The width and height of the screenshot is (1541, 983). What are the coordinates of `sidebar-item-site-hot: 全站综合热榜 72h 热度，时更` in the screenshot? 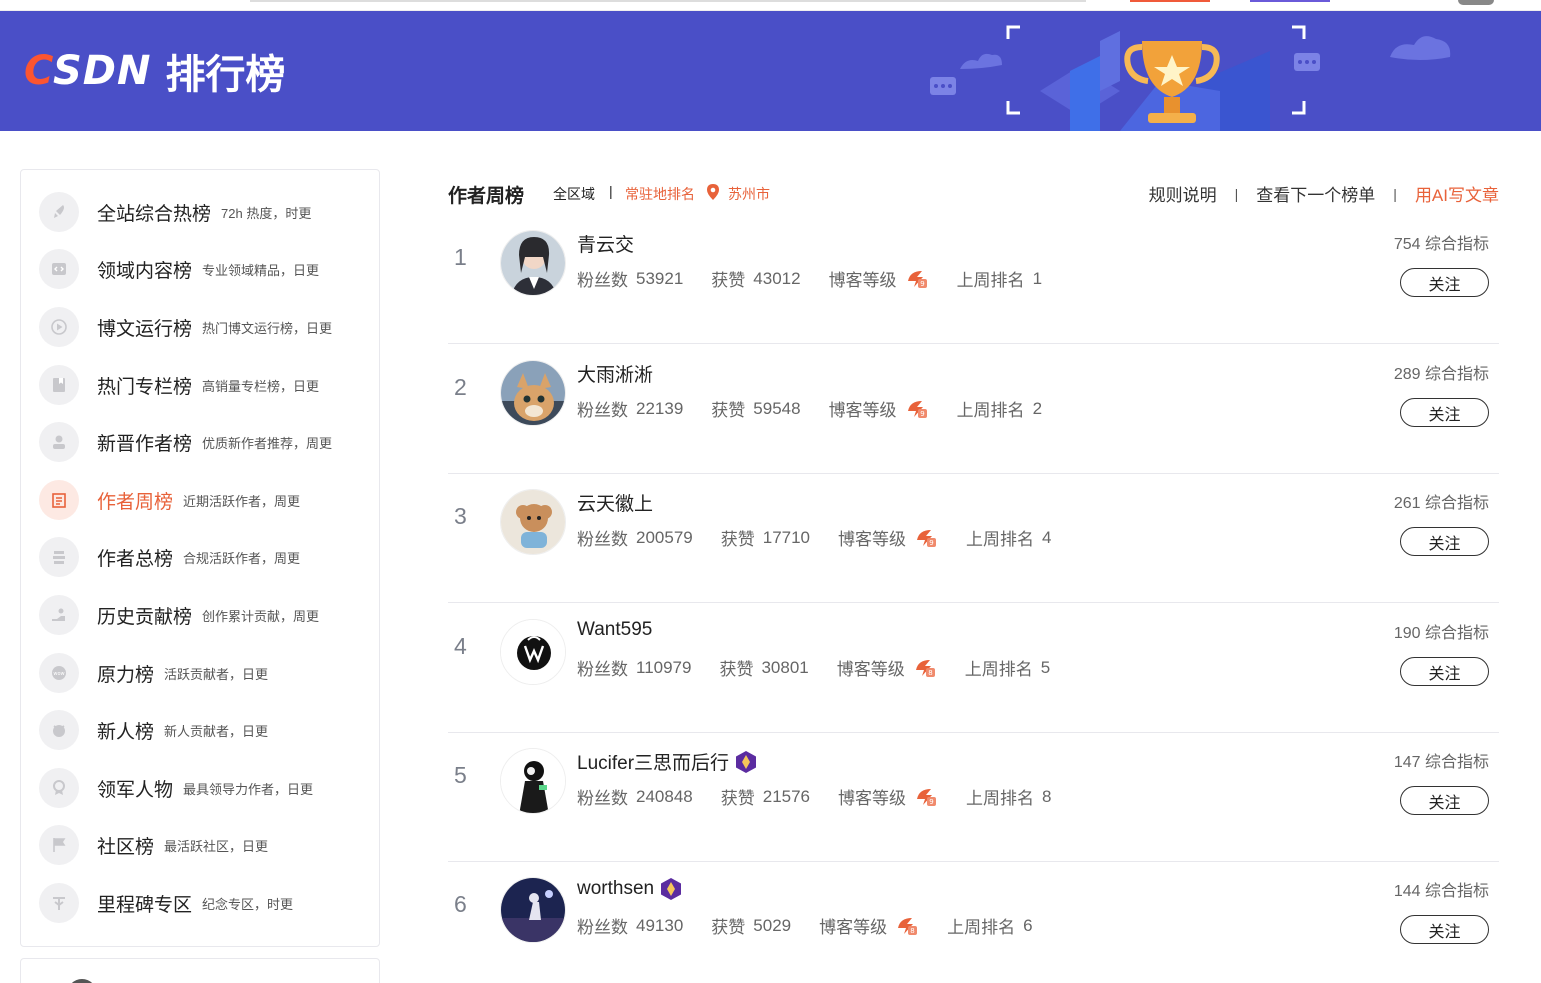 It's located at (175, 212).